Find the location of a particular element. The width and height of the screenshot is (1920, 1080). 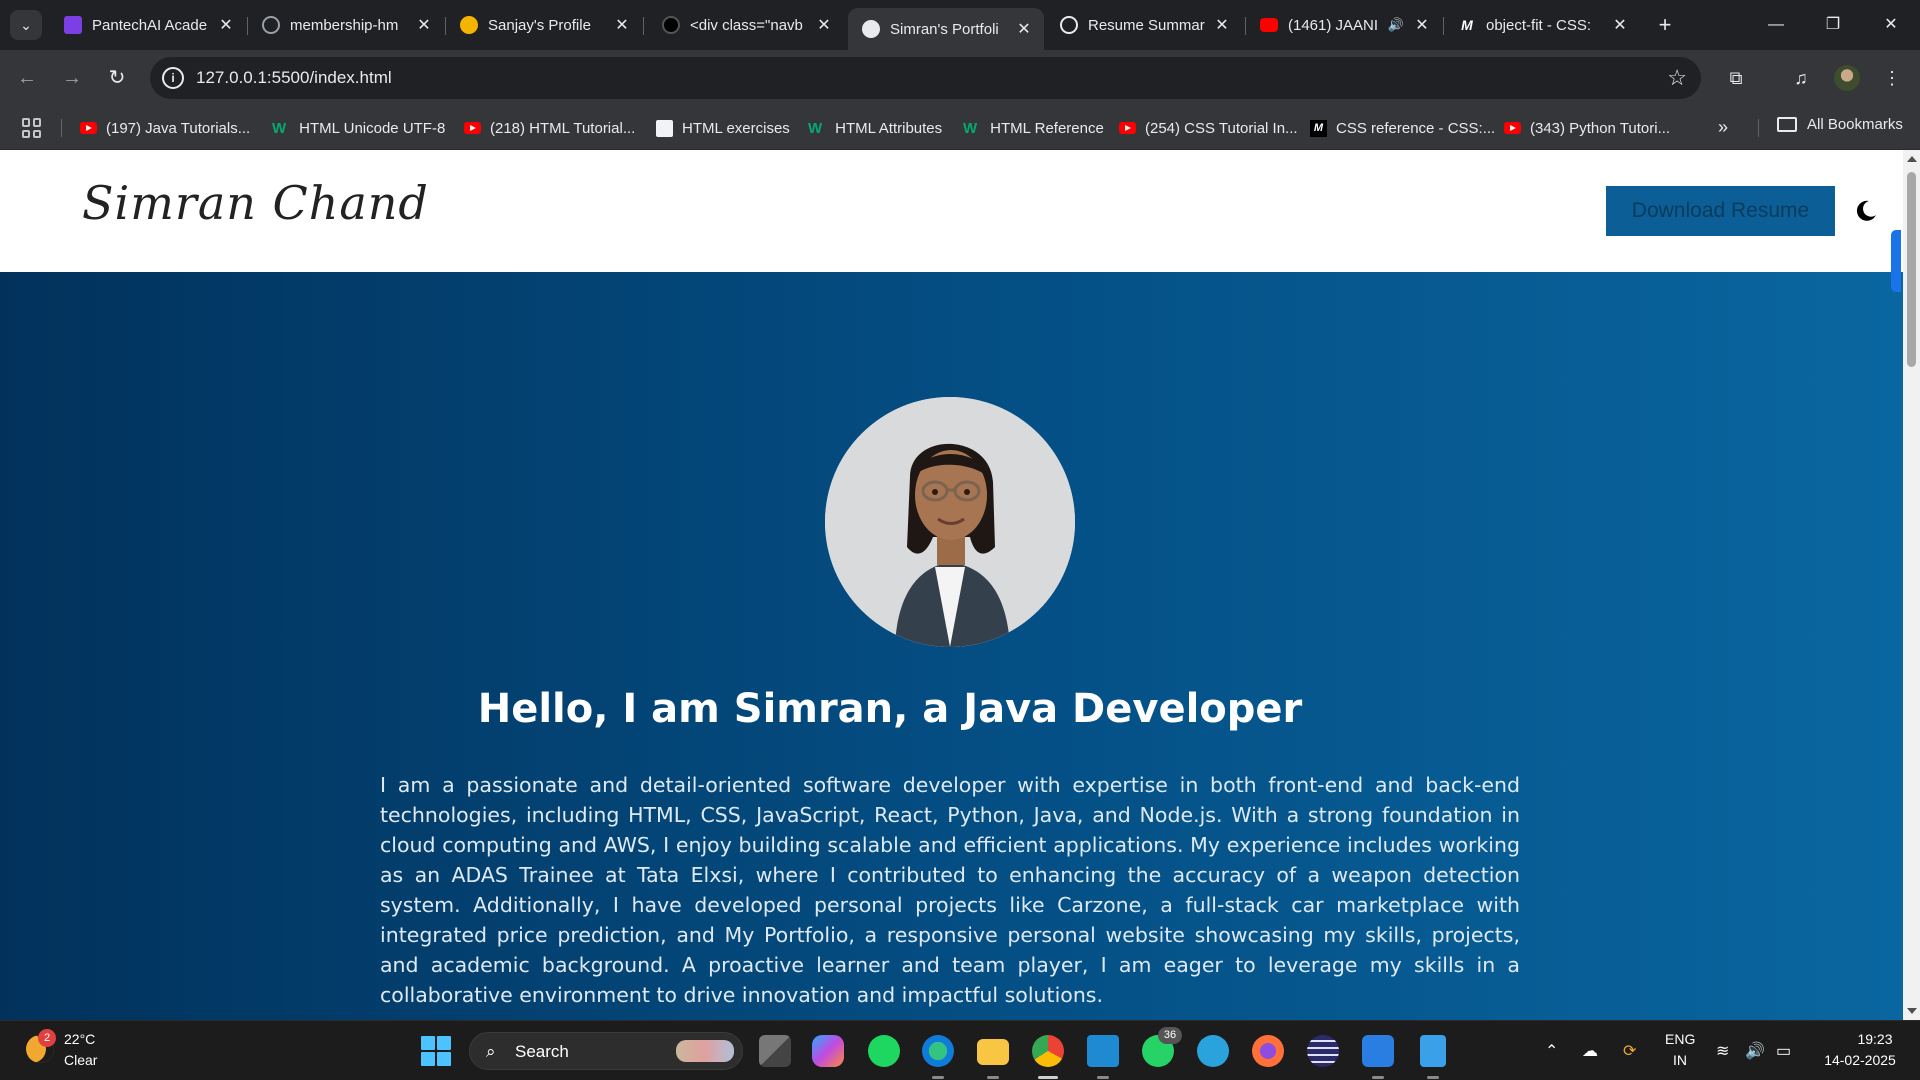

firefox-icon is located at coordinates (1268, 1051).